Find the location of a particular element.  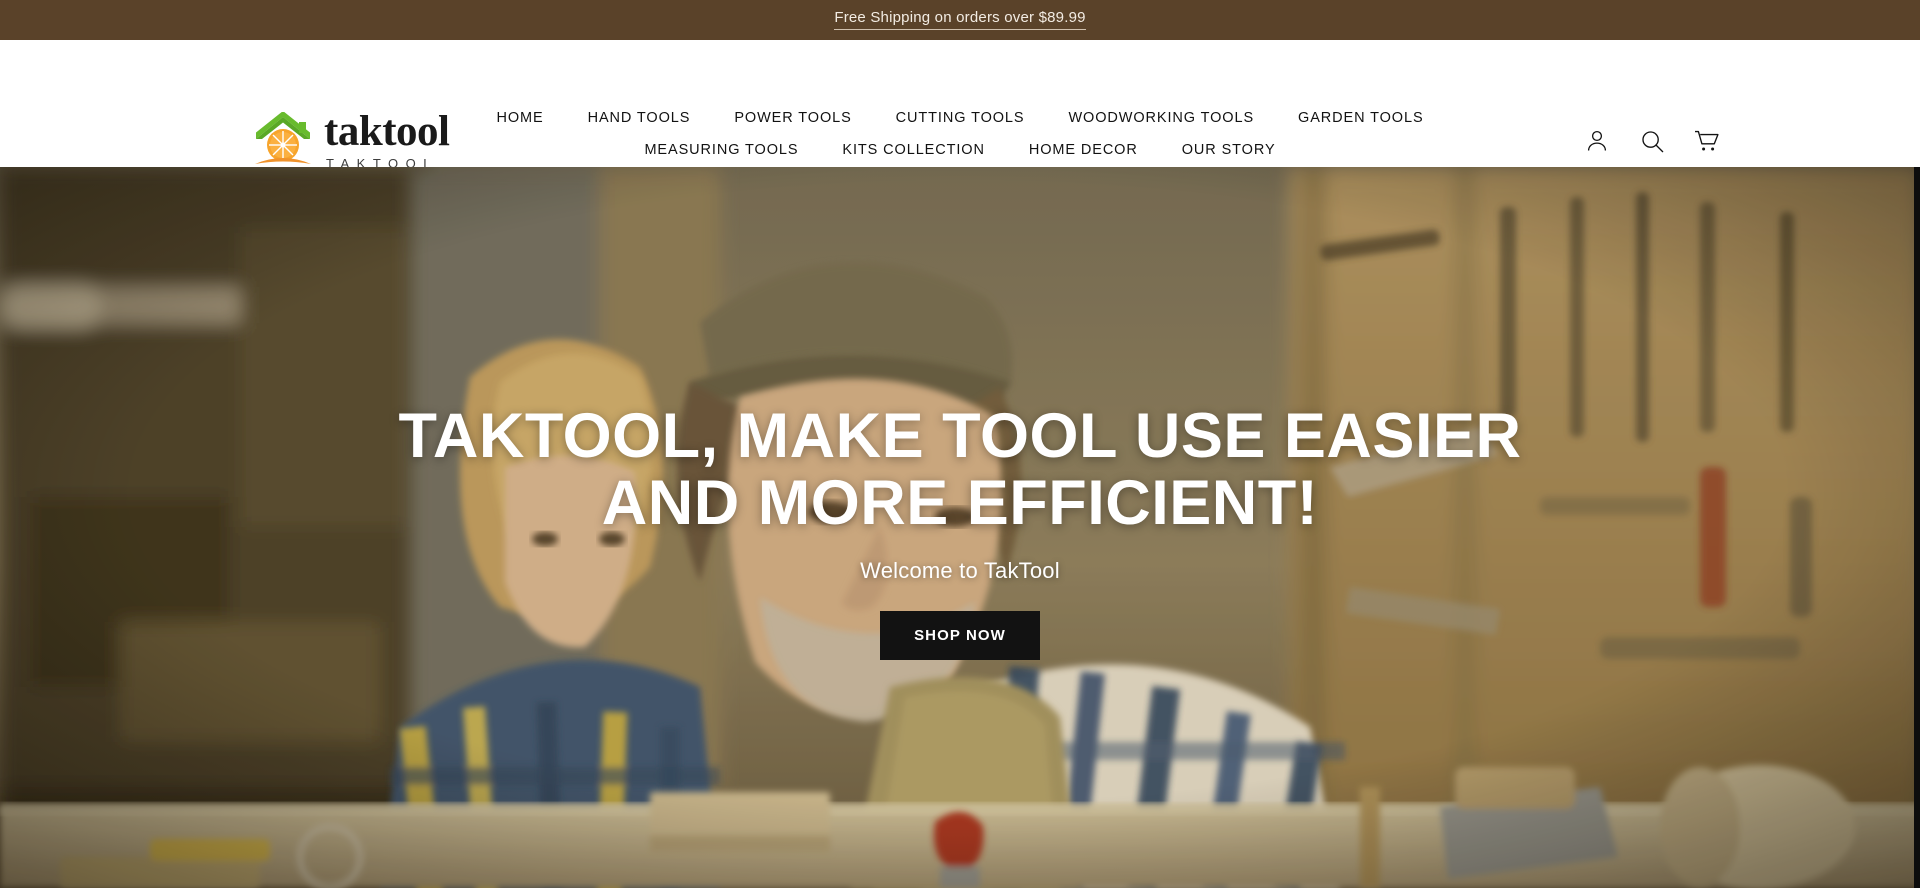

search-icon is located at coordinates (1652, 141).